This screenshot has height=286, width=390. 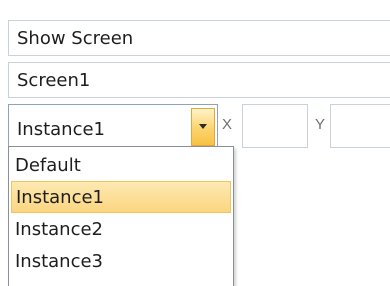 What do you see at coordinates (75, 38) in the screenshot?
I see `show-mode-value: Show Screen` at bounding box center [75, 38].